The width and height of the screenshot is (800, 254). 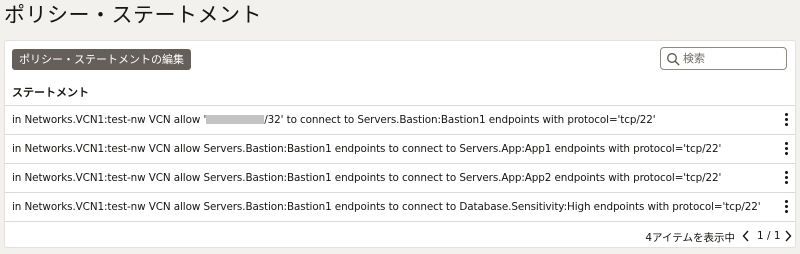 I want to click on search-icon, so click(x=673, y=59).